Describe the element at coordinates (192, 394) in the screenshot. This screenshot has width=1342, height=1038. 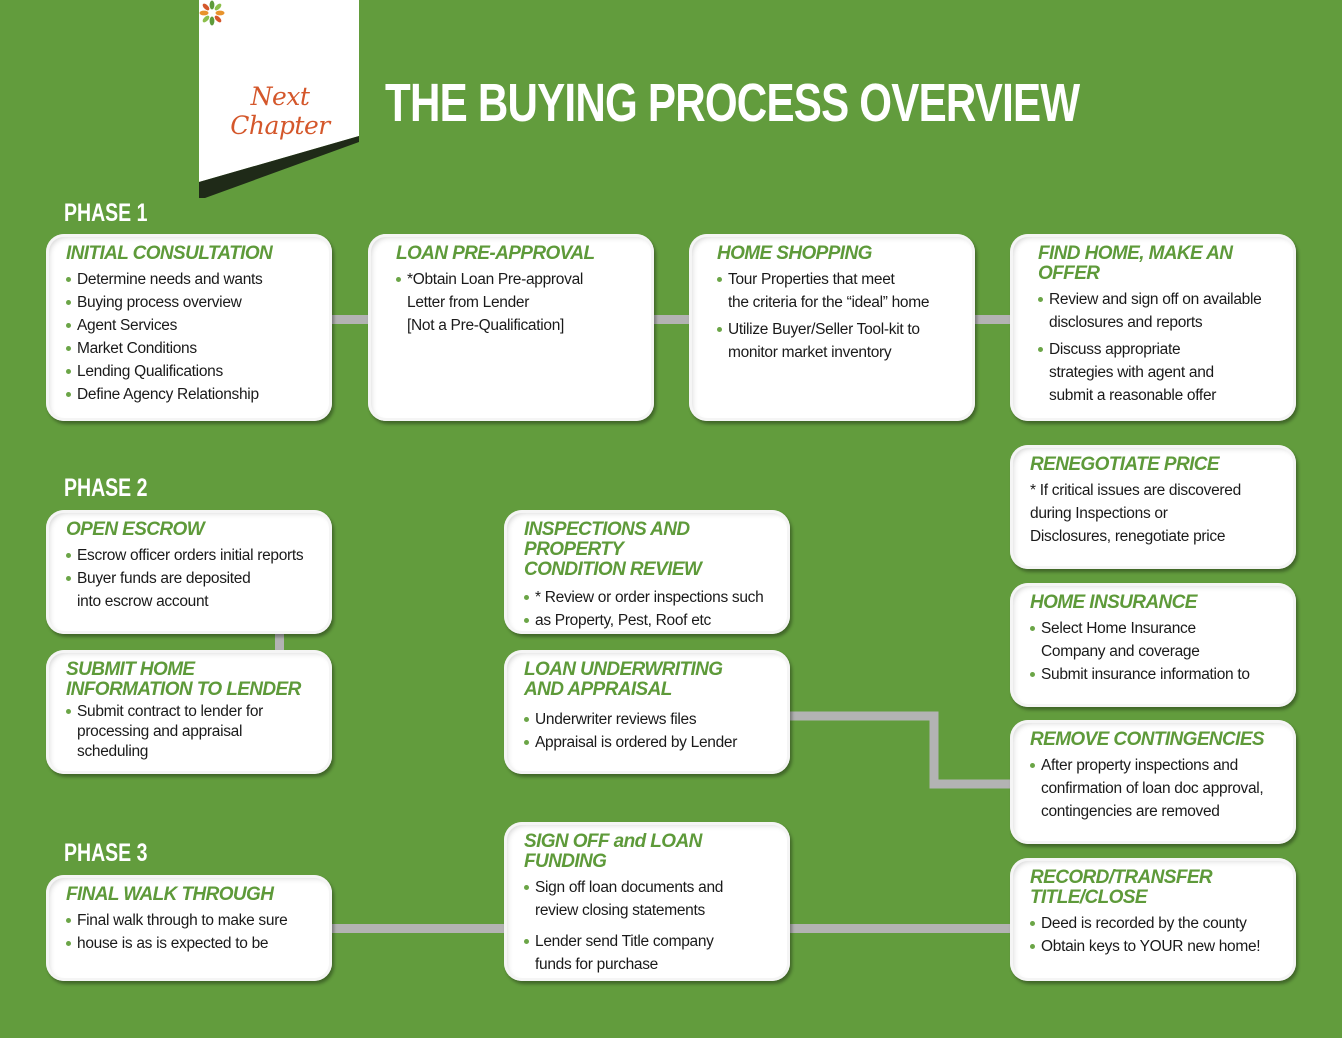
I see `list-item: Define Agency Relationship` at that location.